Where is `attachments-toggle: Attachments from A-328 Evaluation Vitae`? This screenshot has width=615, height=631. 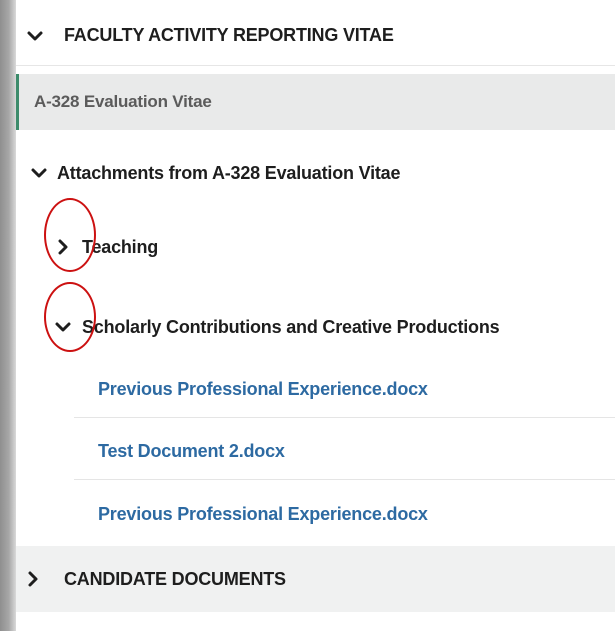
attachments-toggle: Attachments from A-328 Evaluation Vitae is located at coordinates (315, 173).